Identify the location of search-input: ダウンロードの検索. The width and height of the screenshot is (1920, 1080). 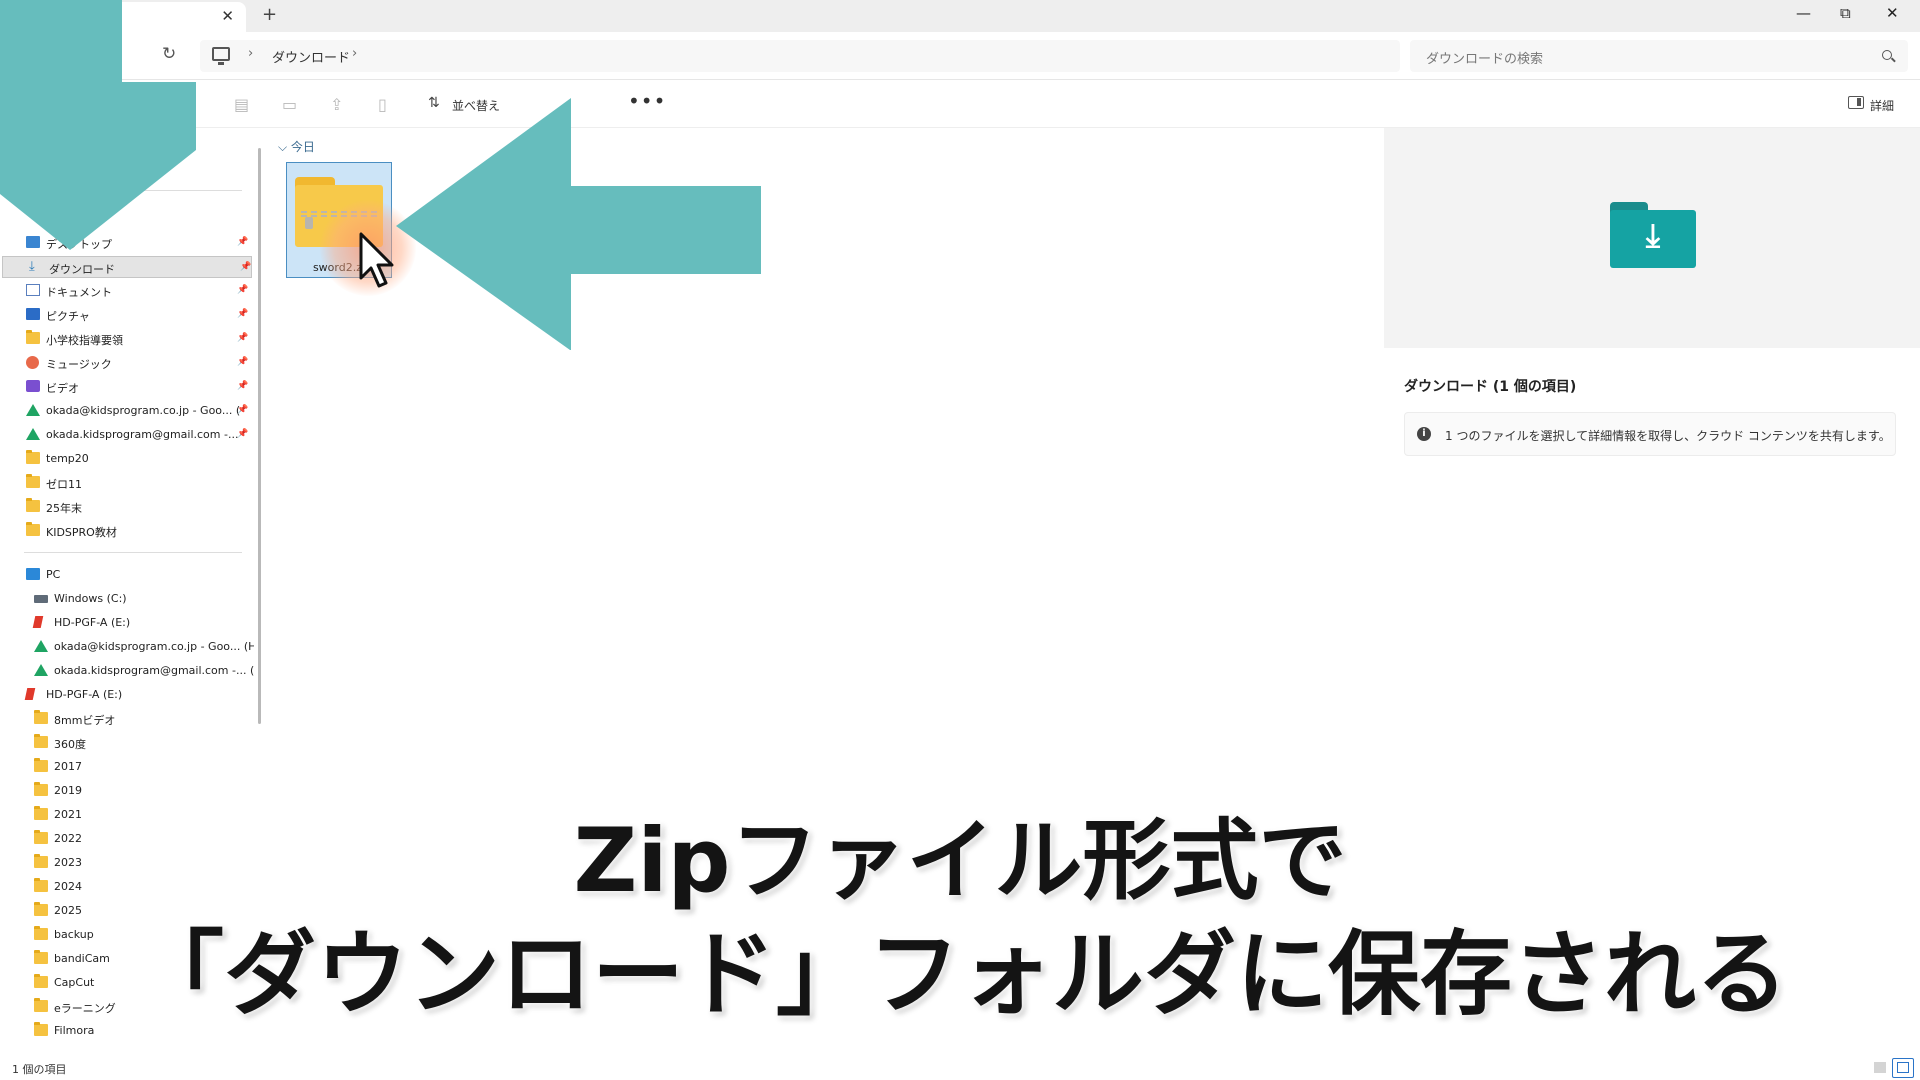
(1659, 56).